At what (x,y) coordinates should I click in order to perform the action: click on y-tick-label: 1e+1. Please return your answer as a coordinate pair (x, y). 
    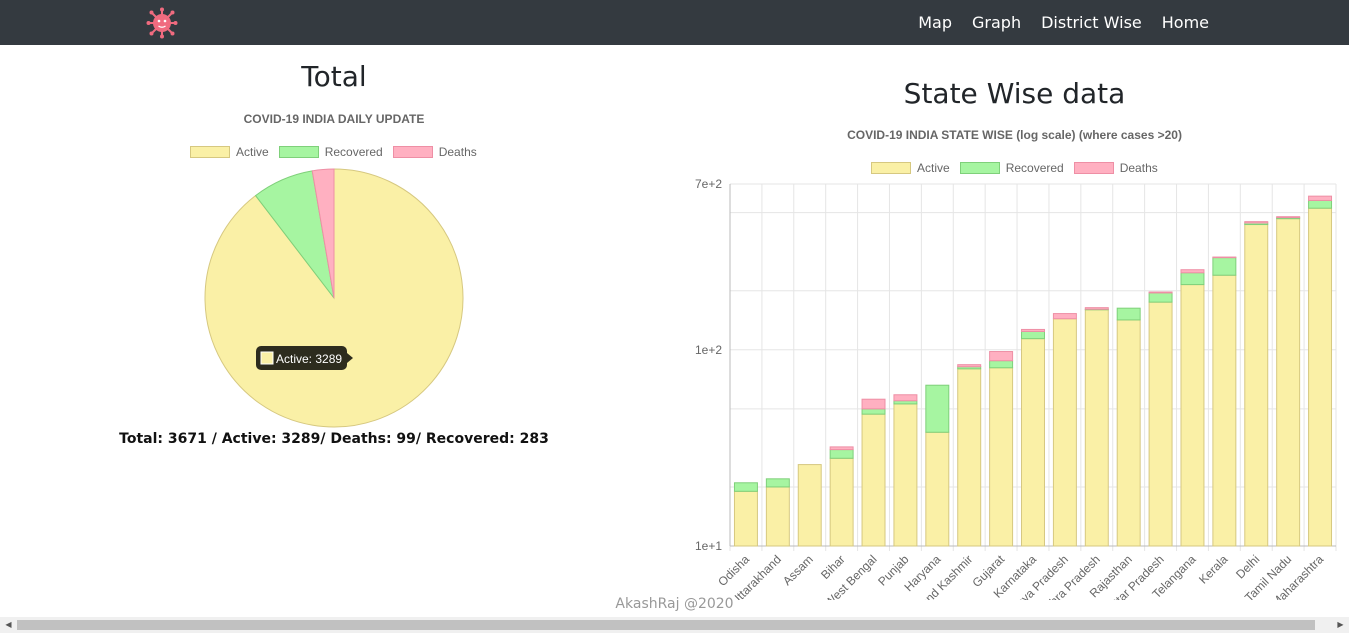
    Looking at the image, I should click on (708, 546).